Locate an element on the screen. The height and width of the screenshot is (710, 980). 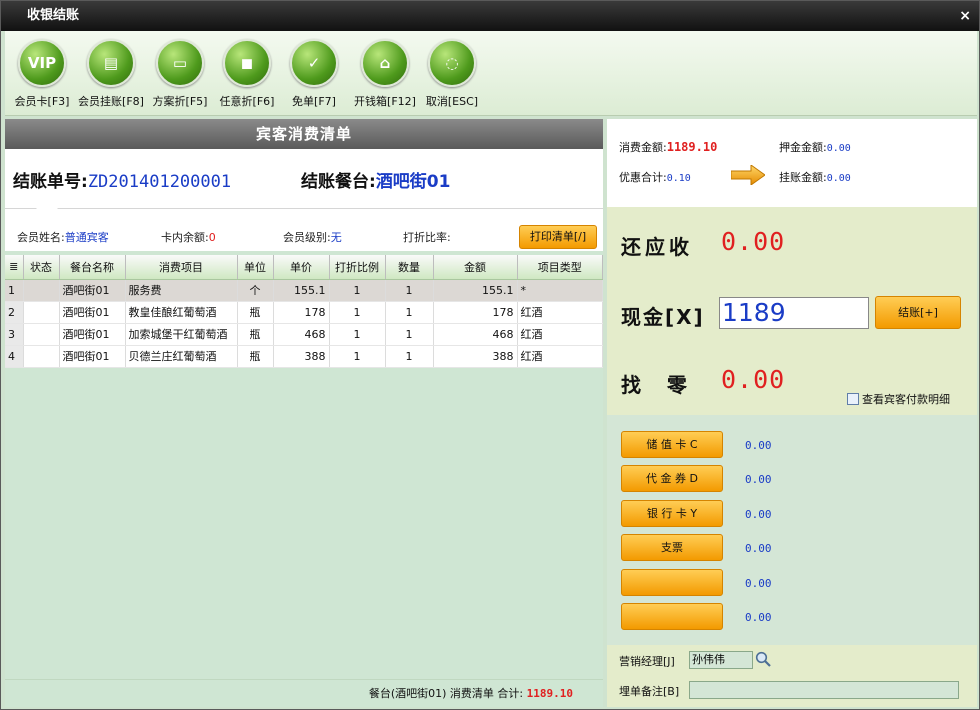
cell-price: 155.1 is located at coordinates (301, 290).